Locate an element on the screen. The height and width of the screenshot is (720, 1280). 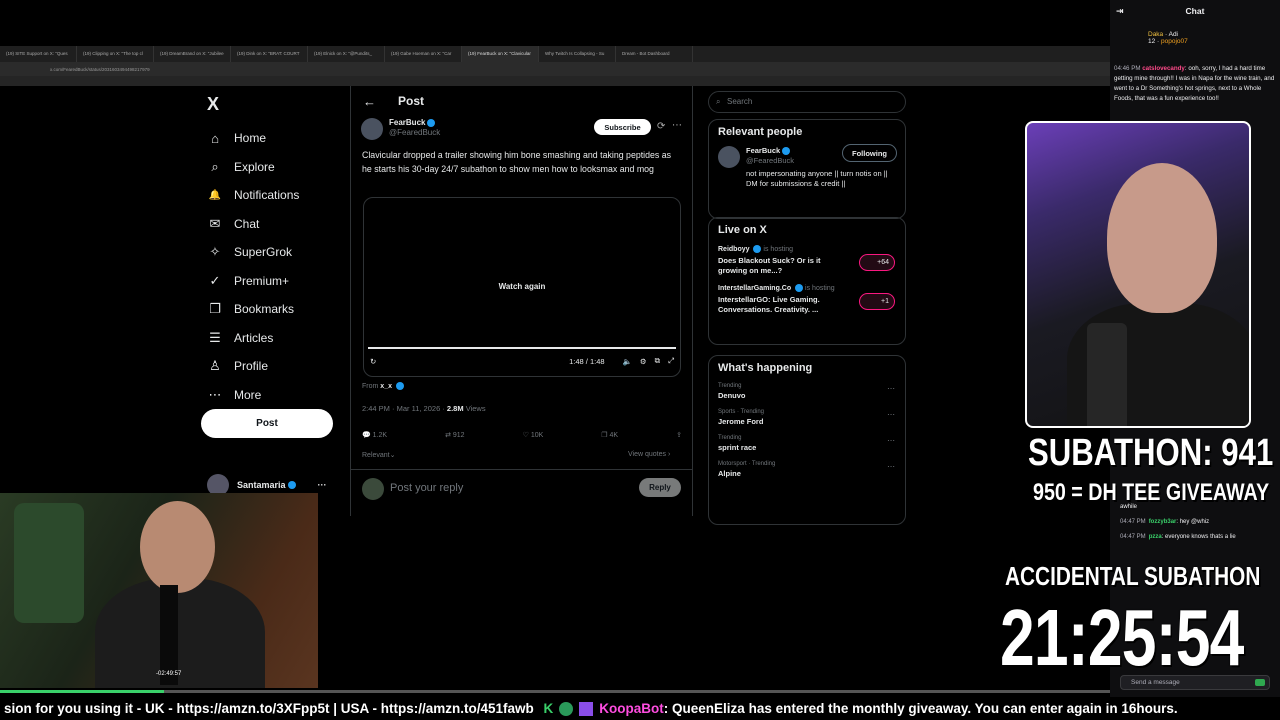
fullscreen-icon: ⤢ is located at coordinates (671, 361).